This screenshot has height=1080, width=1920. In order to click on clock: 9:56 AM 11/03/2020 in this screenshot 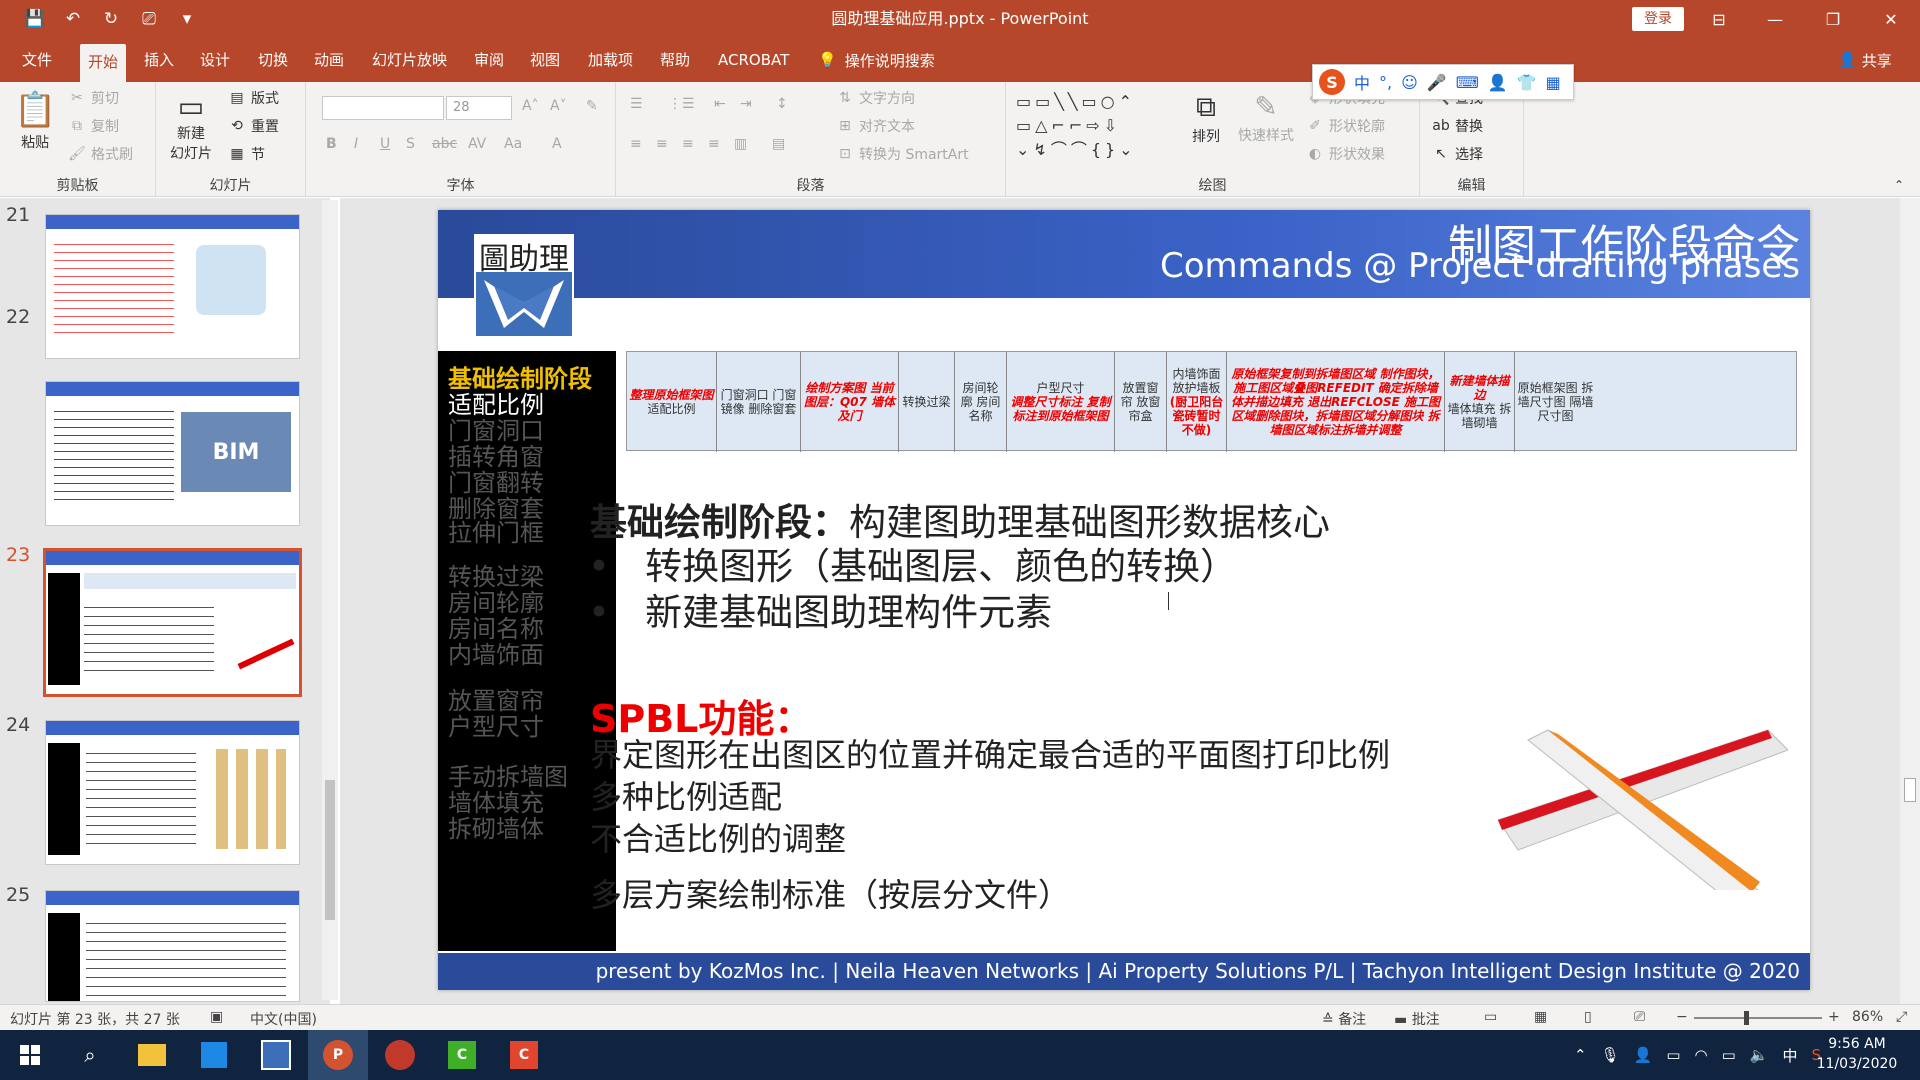, I will do `click(1857, 1054)`.